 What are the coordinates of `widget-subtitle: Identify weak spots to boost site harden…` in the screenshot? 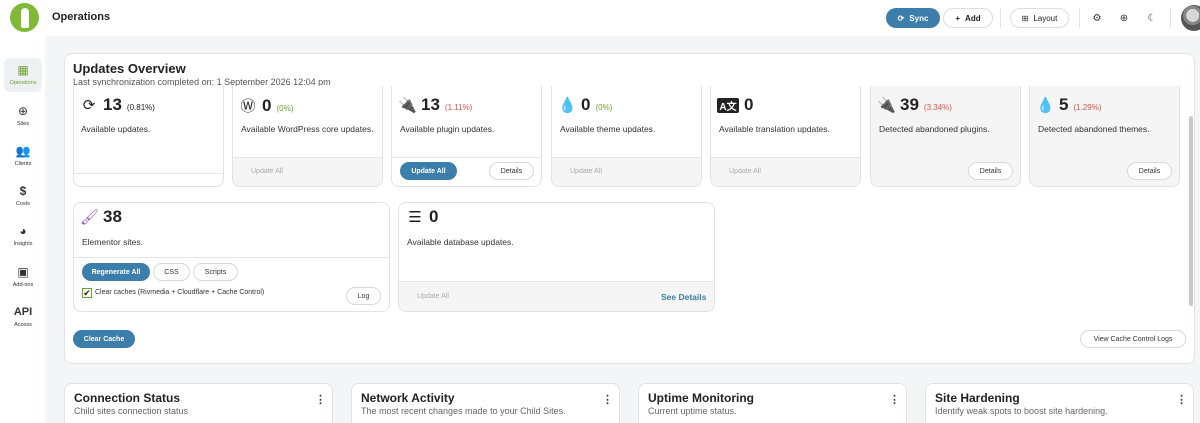 It's located at (1021, 411).